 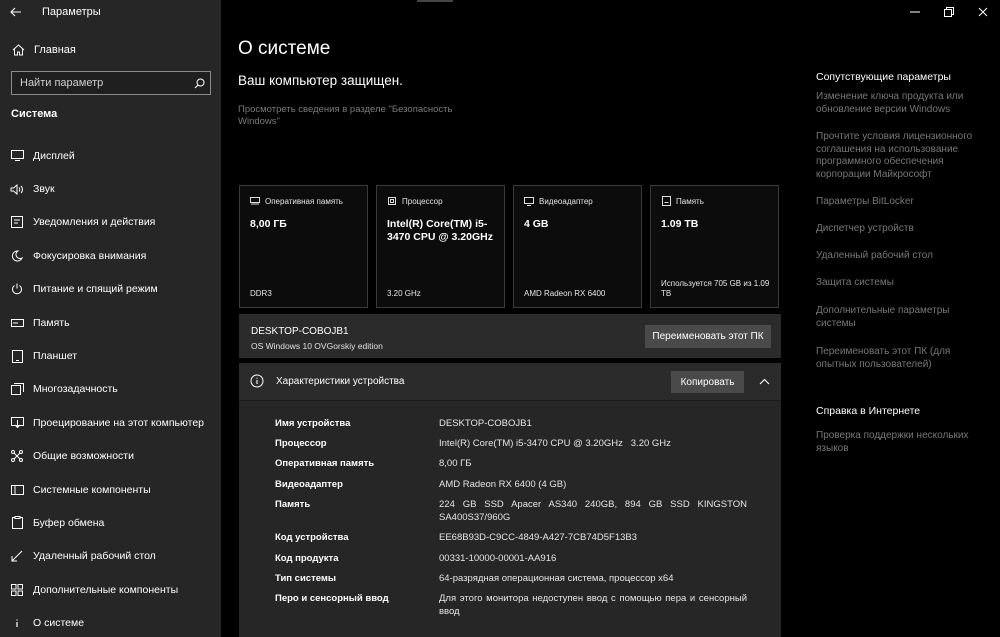 What do you see at coordinates (17, 156) in the screenshot?
I see `monitor-icon` at bounding box center [17, 156].